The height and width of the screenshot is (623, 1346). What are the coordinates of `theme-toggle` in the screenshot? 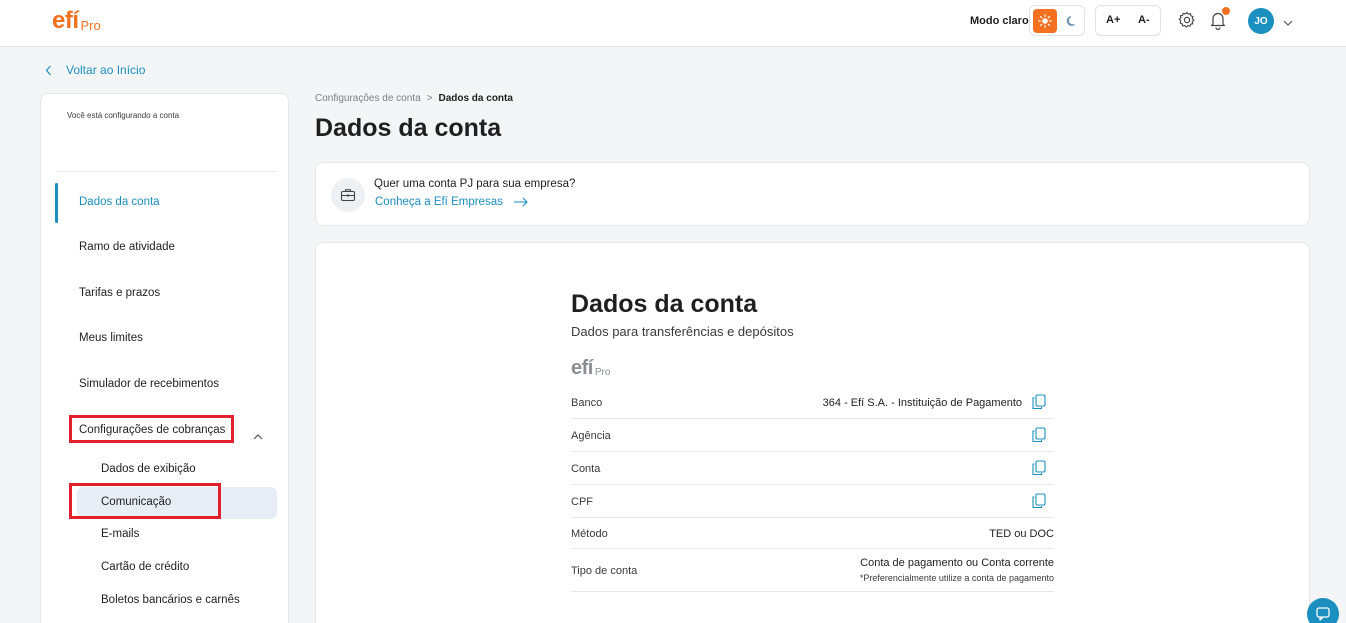 It's located at (1057, 20).